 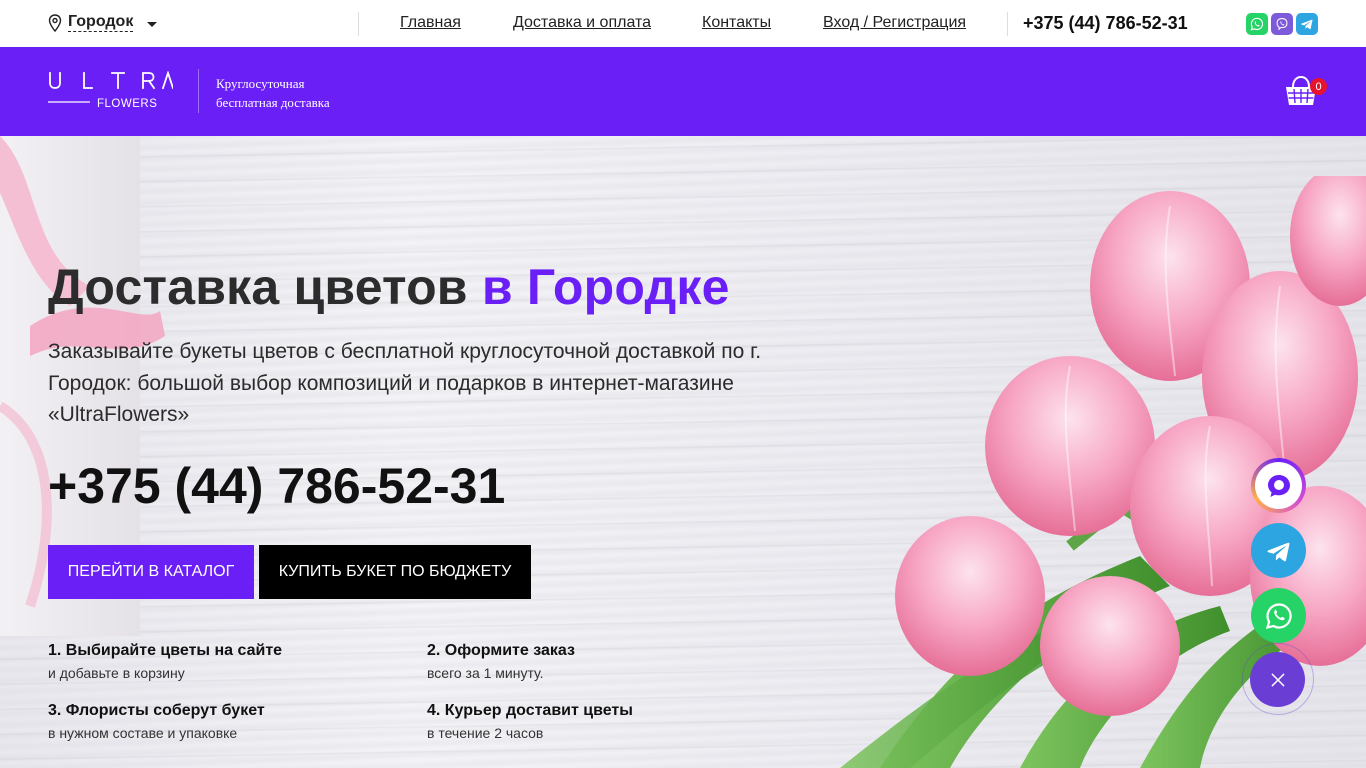 I want to click on step-desc: в нужном составе и упаковке, so click(x=143, y=733).